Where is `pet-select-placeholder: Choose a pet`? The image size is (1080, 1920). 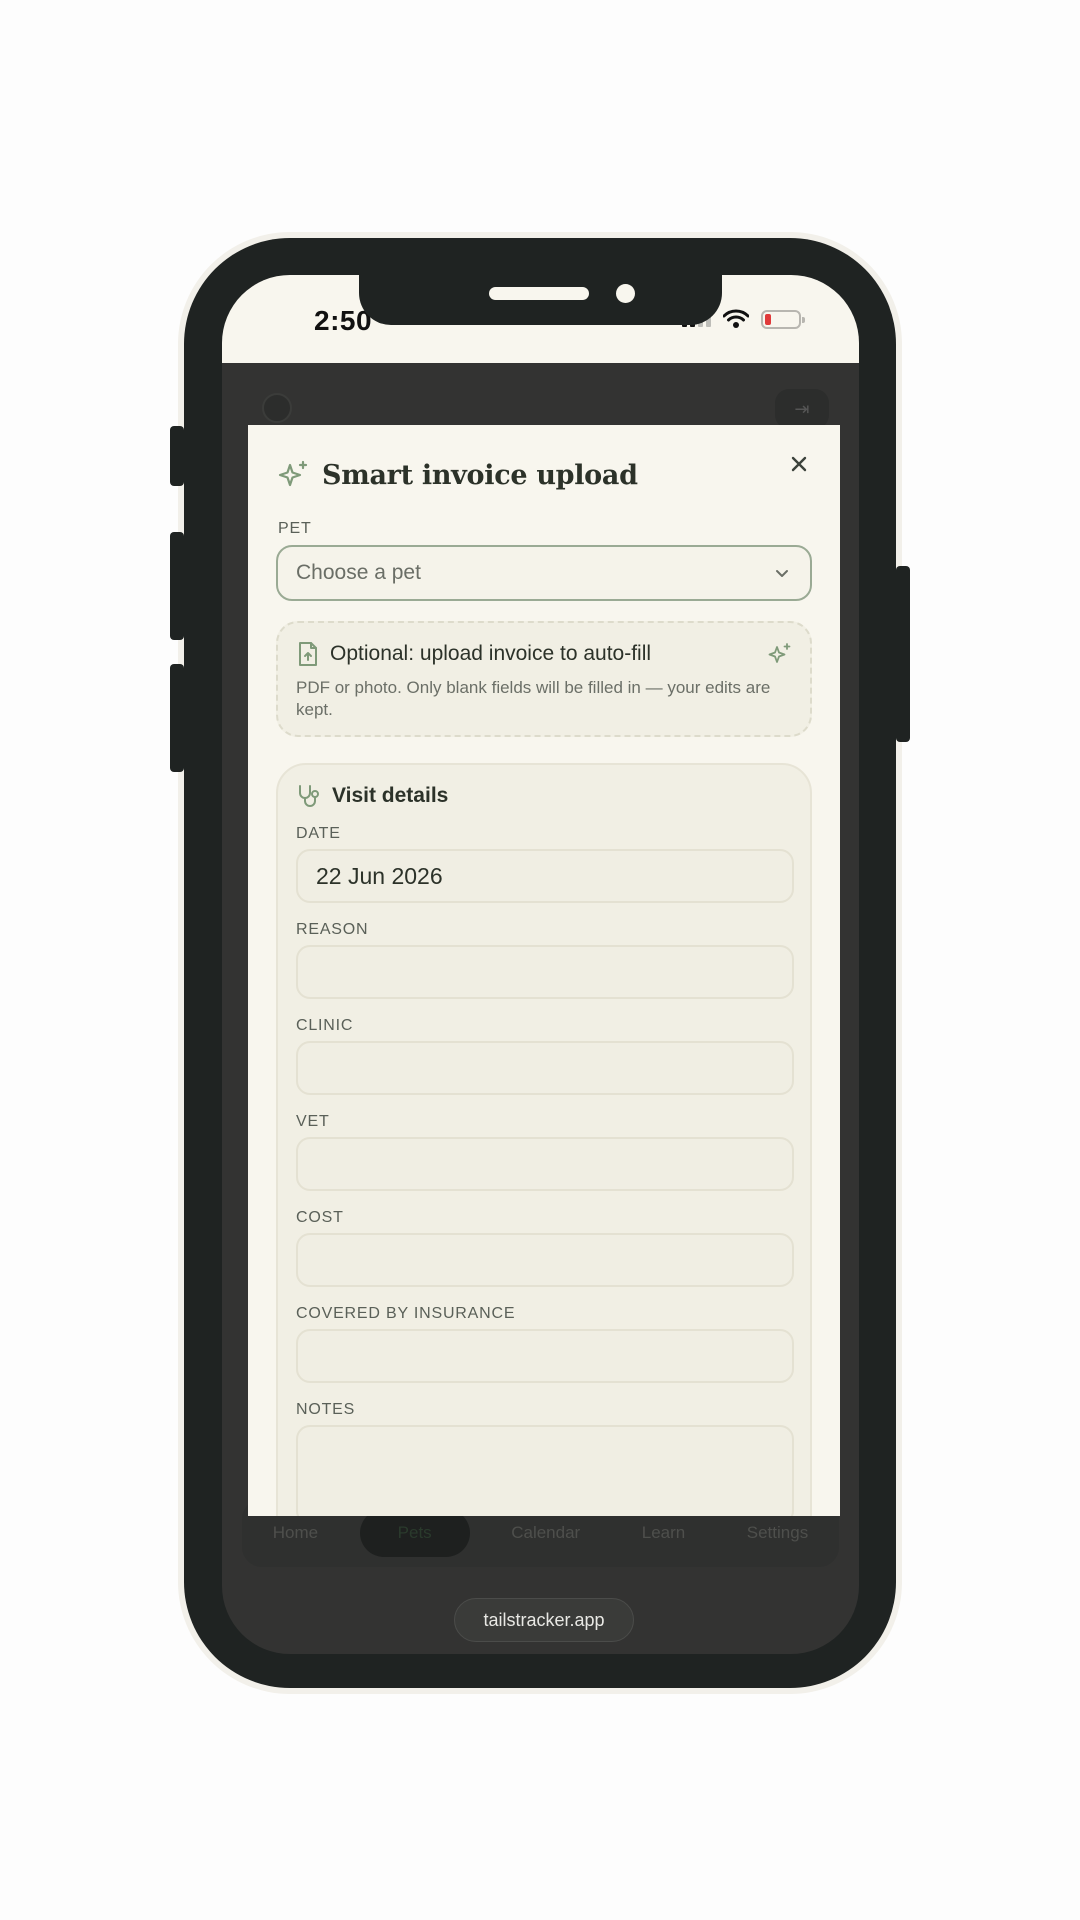 pet-select-placeholder: Choose a pet is located at coordinates (358, 572).